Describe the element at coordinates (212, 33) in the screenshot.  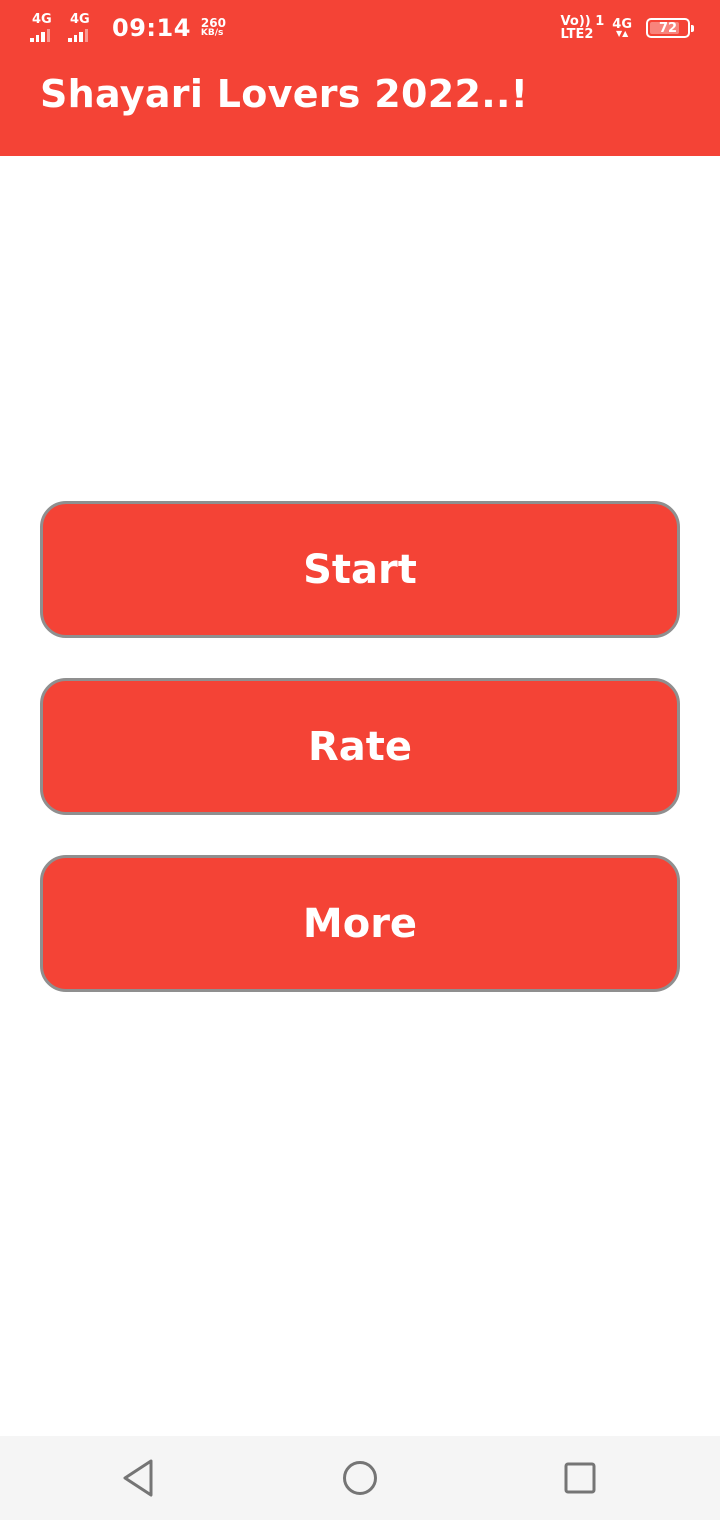
I see `network-speed-unit: KB/s` at that location.